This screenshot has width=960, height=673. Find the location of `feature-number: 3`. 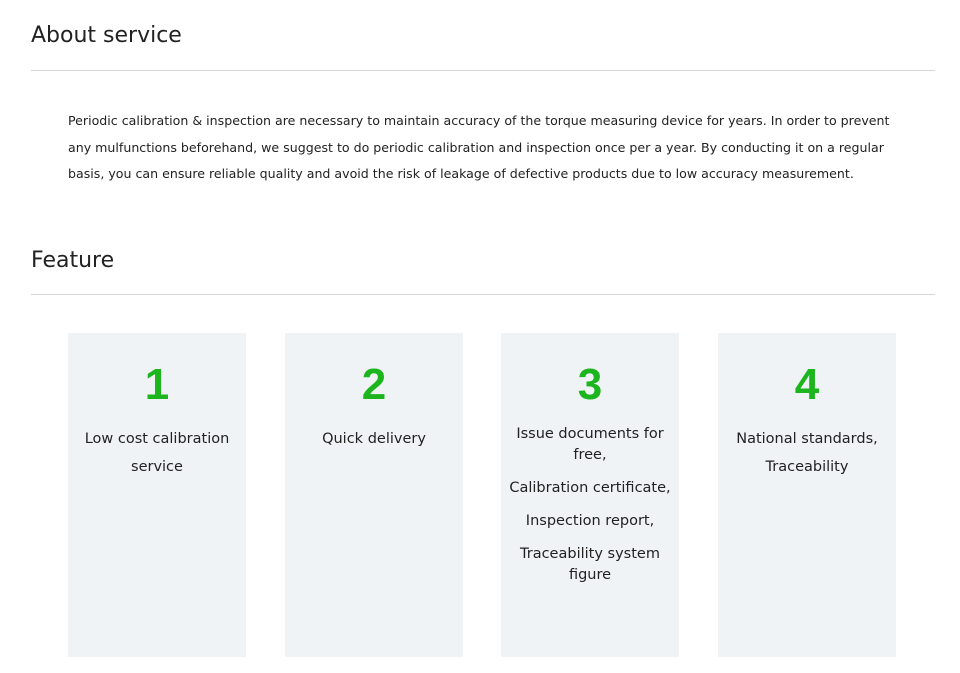

feature-number: 3 is located at coordinates (590, 384).